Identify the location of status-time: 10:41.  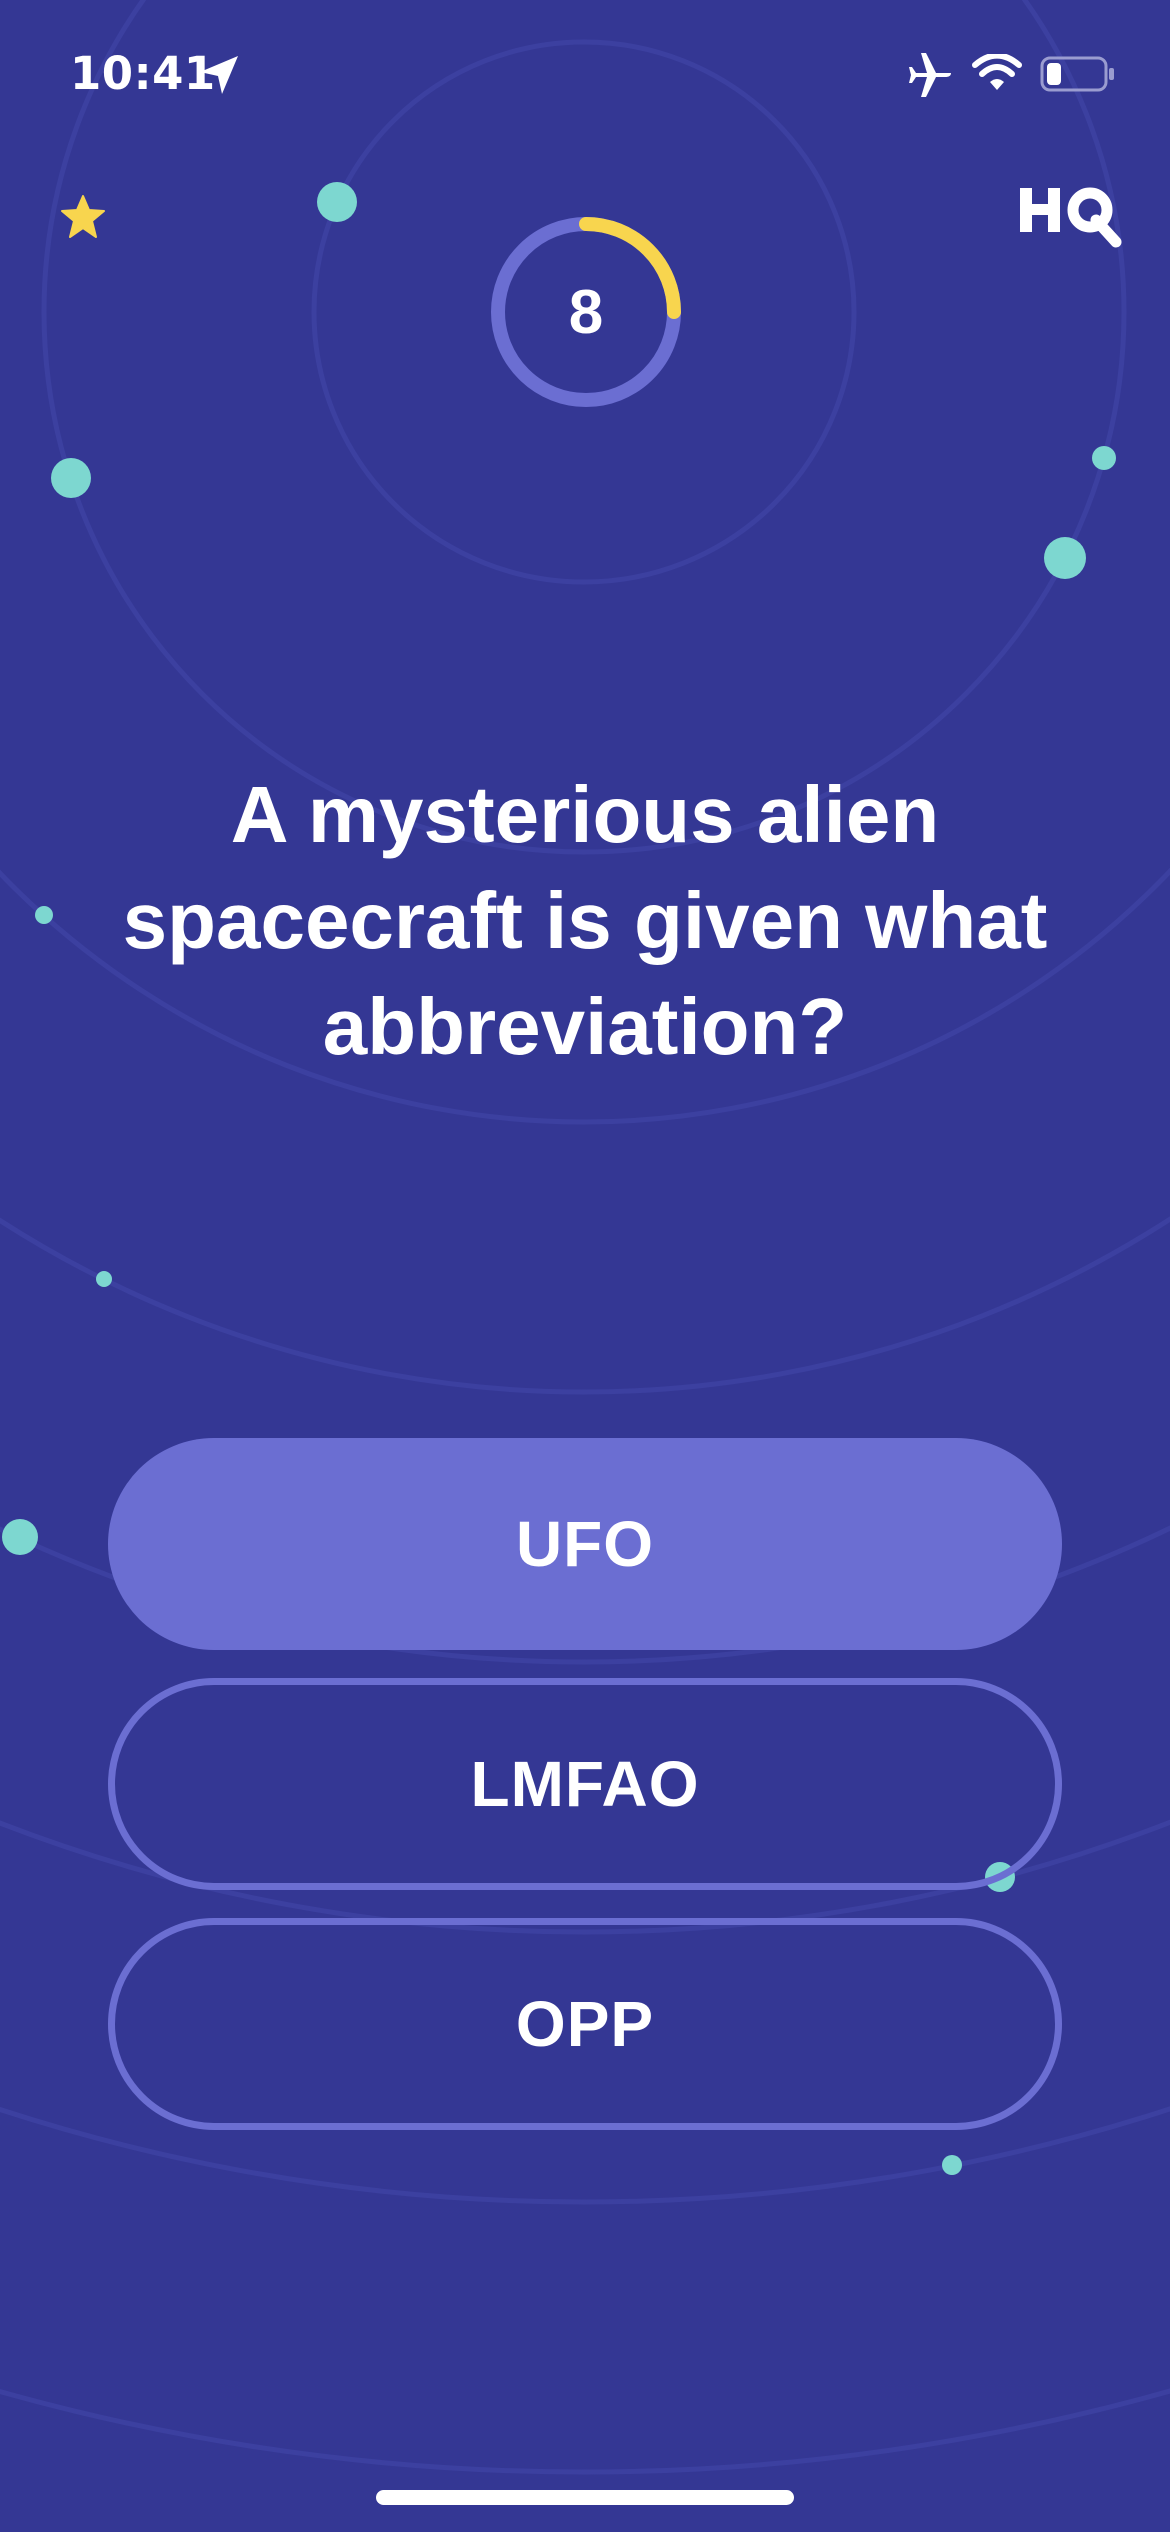
(143, 73).